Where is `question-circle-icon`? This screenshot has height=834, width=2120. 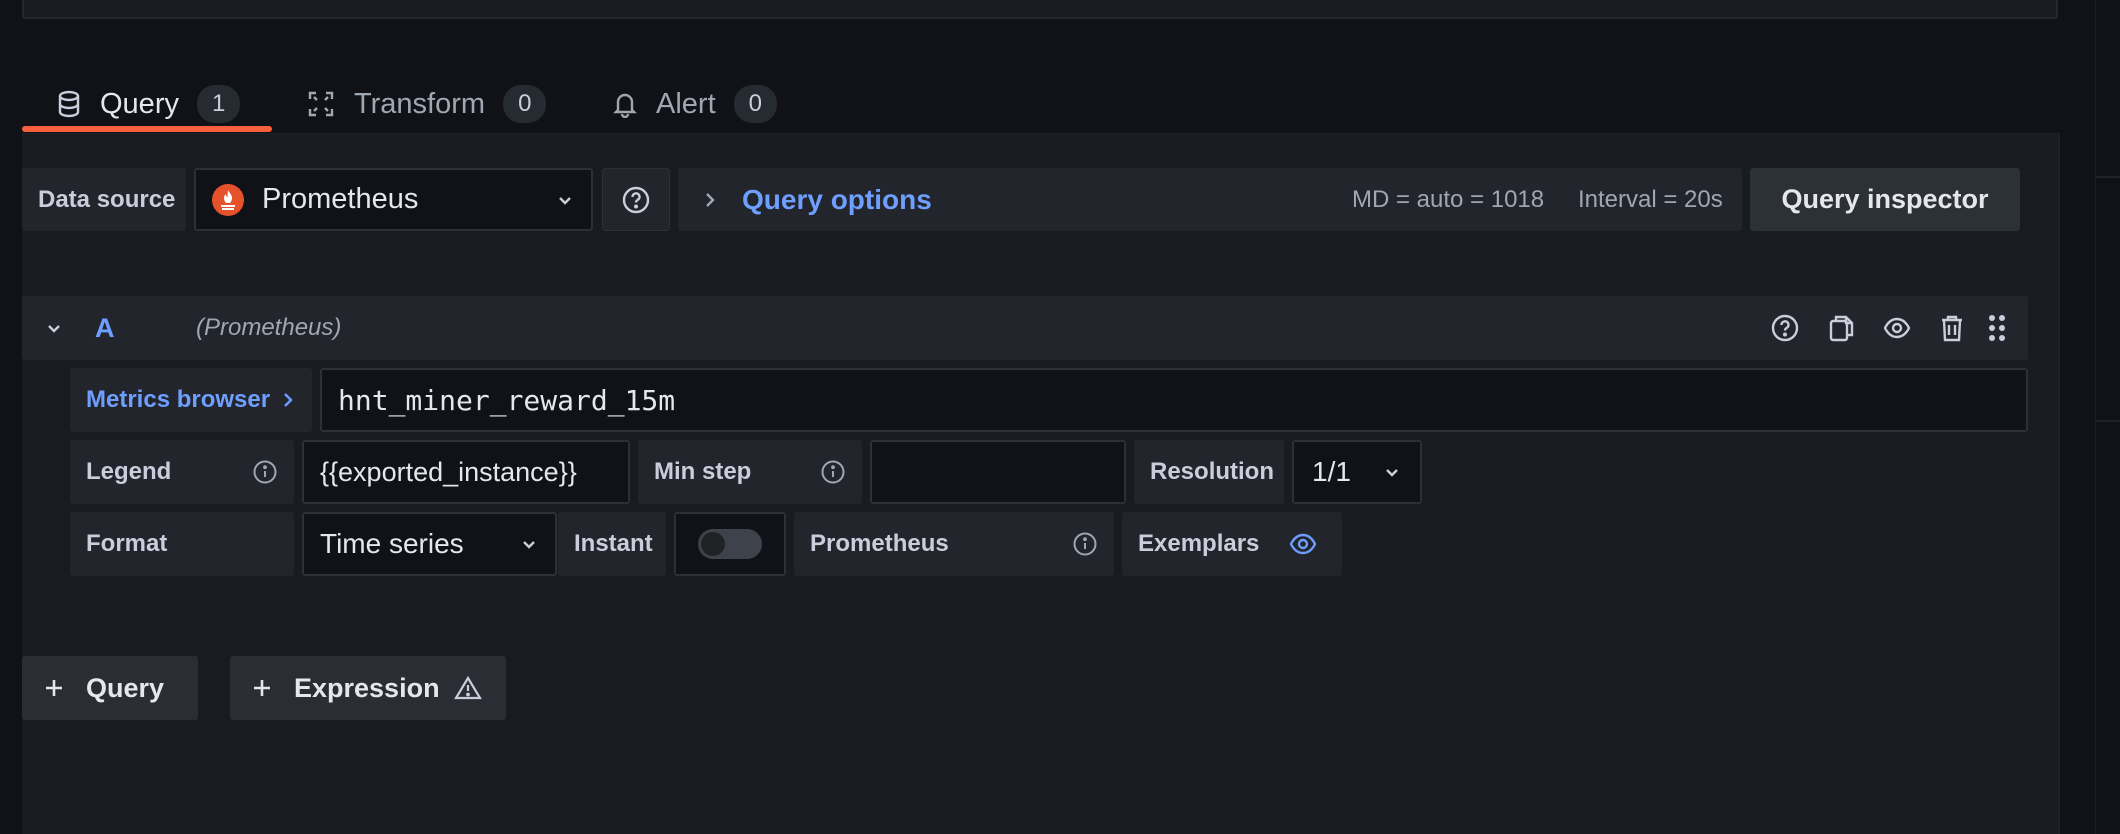 question-circle-icon is located at coordinates (636, 200).